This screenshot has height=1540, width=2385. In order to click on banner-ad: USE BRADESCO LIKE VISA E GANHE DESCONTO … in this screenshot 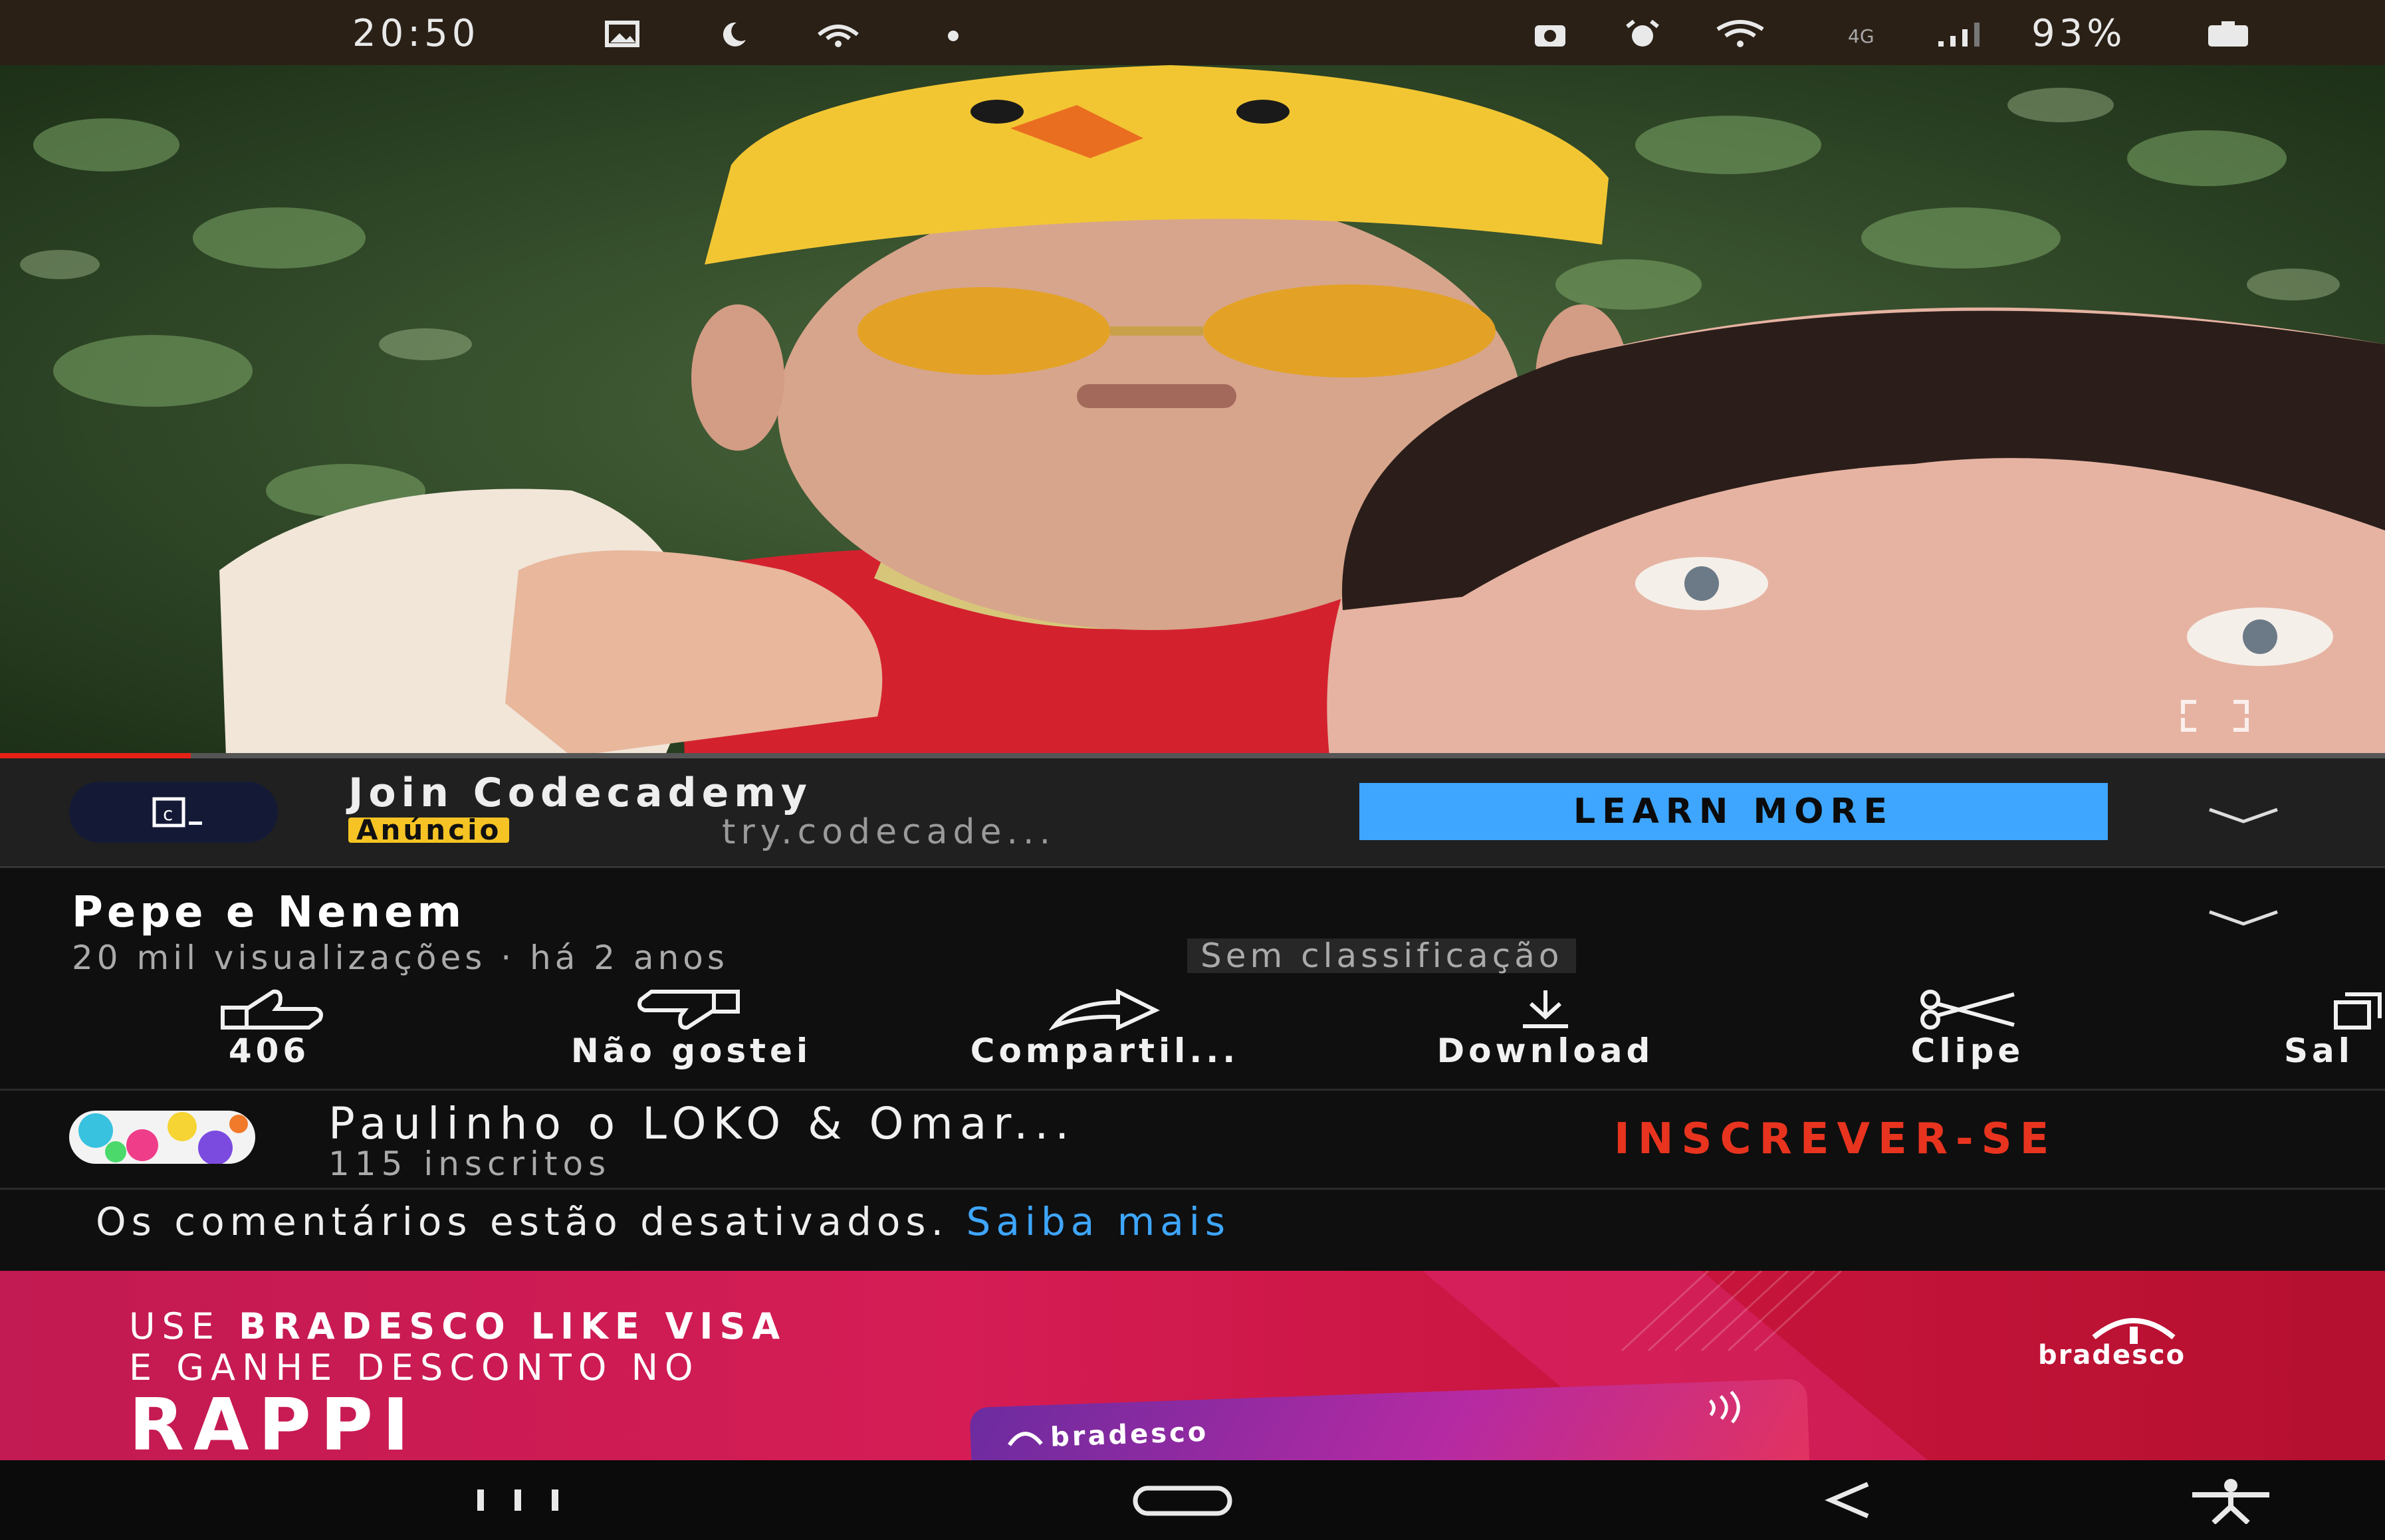, I will do `click(1192, 1365)`.